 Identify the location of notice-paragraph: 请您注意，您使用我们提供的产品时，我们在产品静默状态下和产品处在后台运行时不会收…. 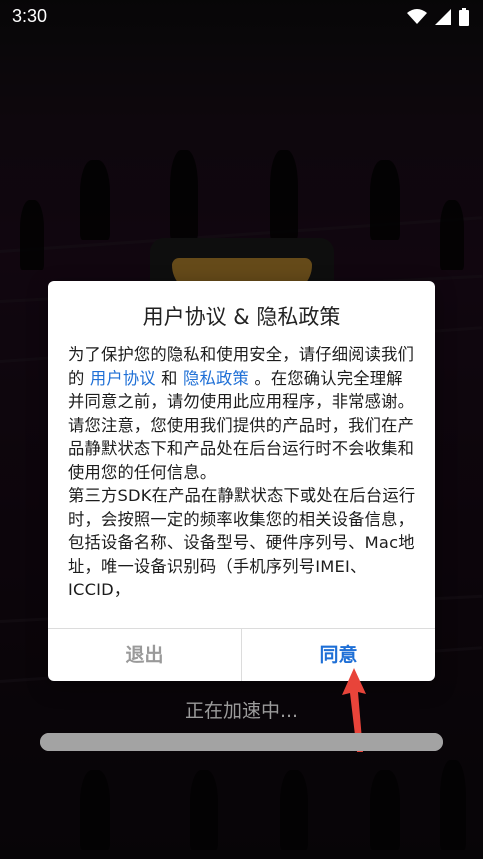
(241, 448).